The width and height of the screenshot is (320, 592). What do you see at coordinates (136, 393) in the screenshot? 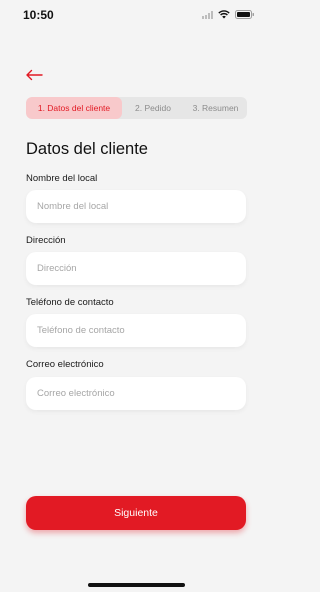
I see `correo-input` at bounding box center [136, 393].